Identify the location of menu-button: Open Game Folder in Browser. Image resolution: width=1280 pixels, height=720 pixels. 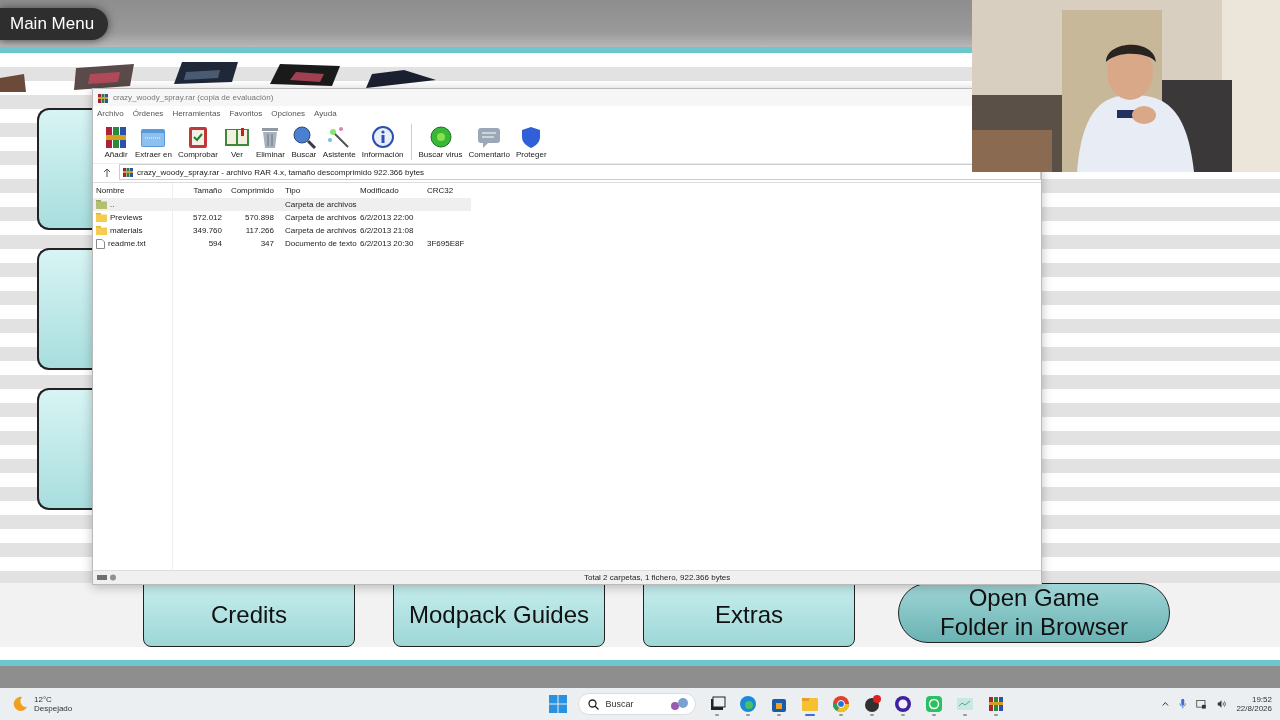
(1034, 613).